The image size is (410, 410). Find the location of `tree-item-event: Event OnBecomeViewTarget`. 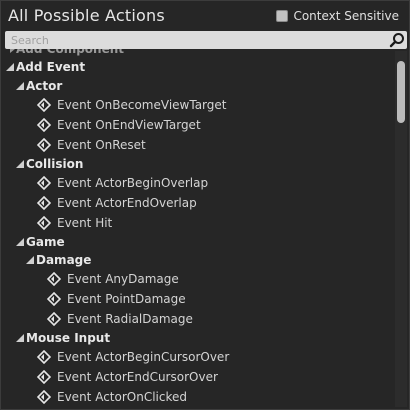

tree-item-event: Event OnBecomeViewTarget is located at coordinates (197, 105).